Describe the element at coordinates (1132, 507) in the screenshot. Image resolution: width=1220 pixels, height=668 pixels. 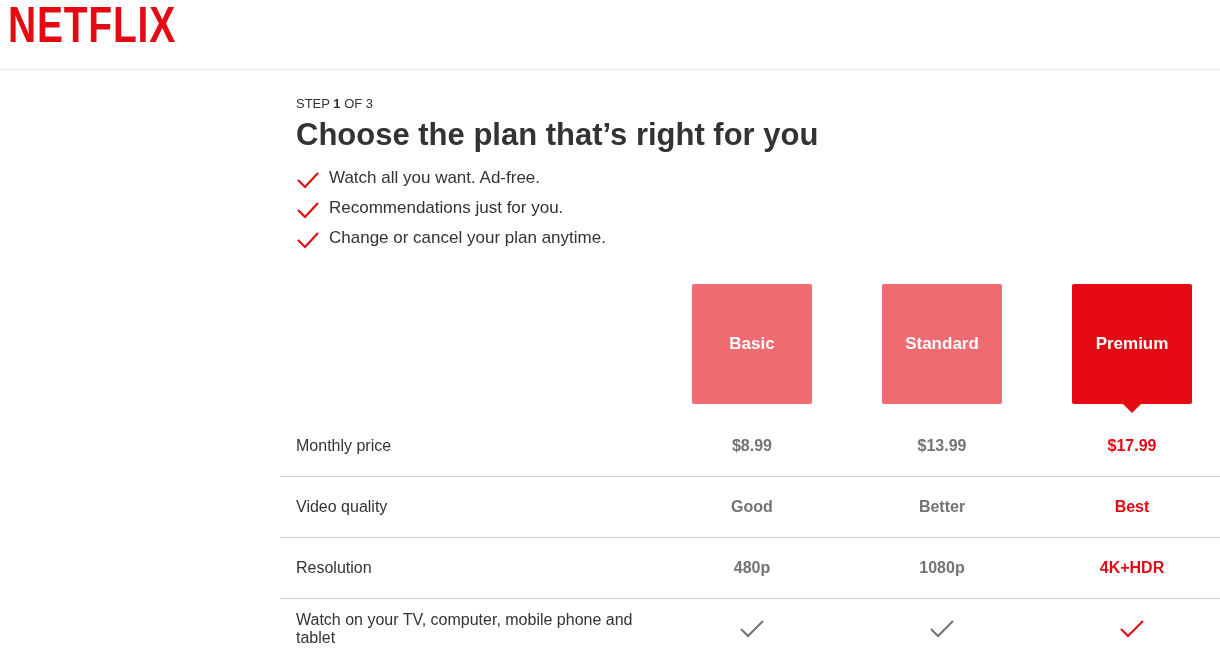
I see `plan-value: Best` at that location.